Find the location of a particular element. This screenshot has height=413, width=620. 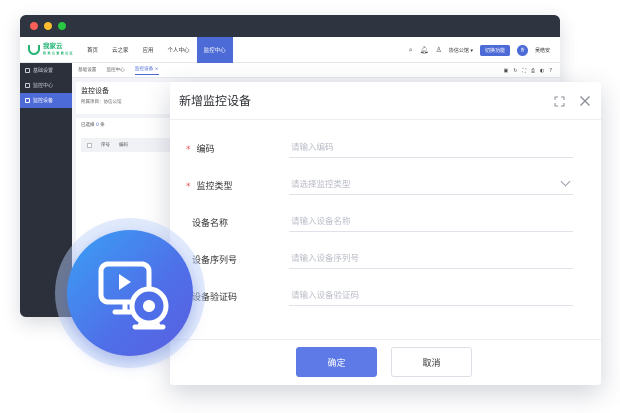

nav-monitor-center: 监控中心 is located at coordinates (214, 49).